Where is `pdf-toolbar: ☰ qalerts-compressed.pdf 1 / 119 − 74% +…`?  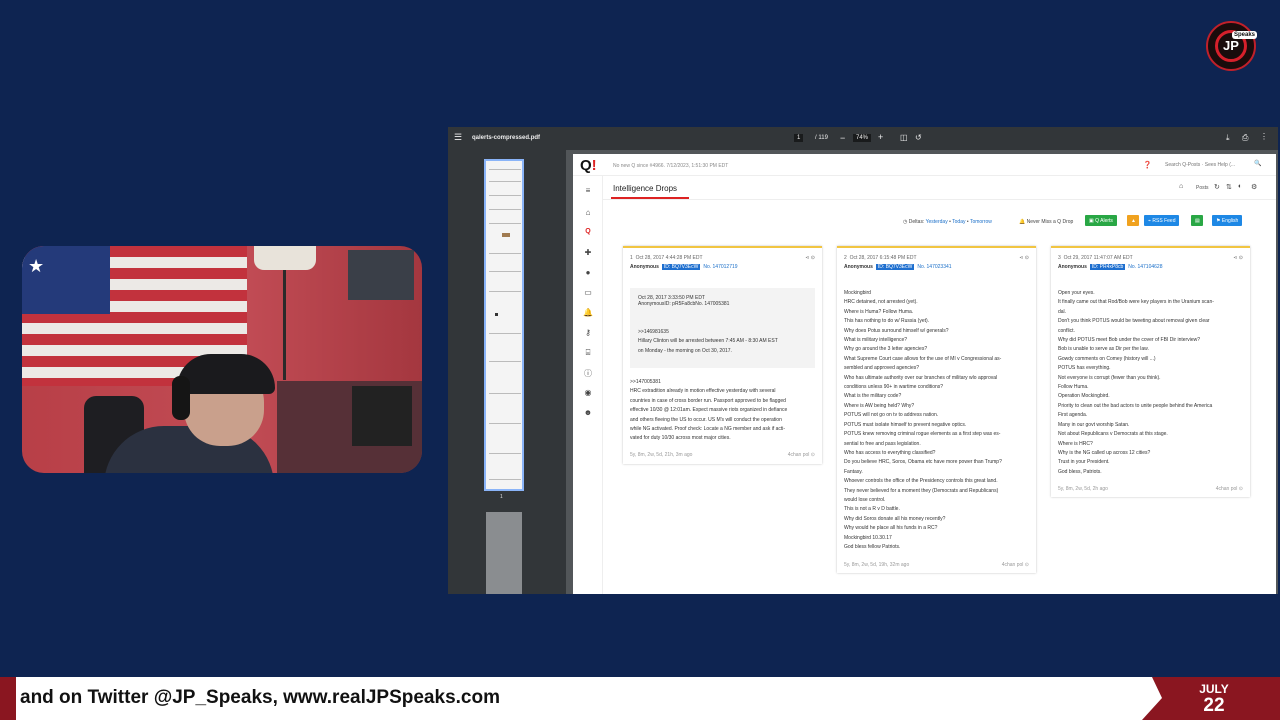
pdf-toolbar: ☰ qalerts-compressed.pdf 1 / 119 − 74% +… is located at coordinates (863, 138).